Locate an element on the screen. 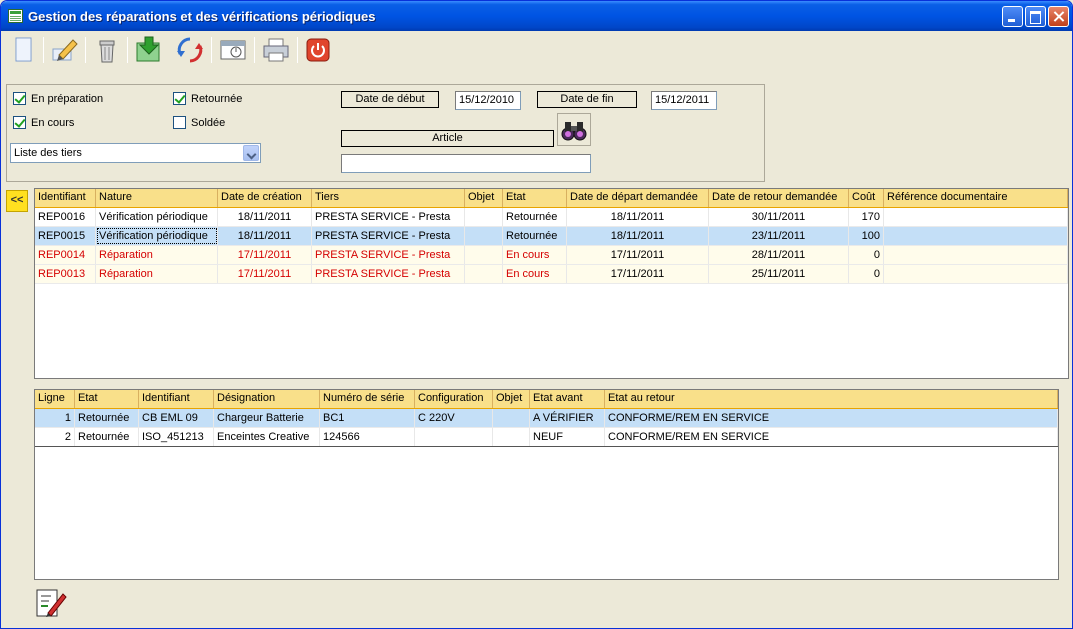 The width and height of the screenshot is (1073, 629). col-header: Date de retour demandée is located at coordinates (779, 198).